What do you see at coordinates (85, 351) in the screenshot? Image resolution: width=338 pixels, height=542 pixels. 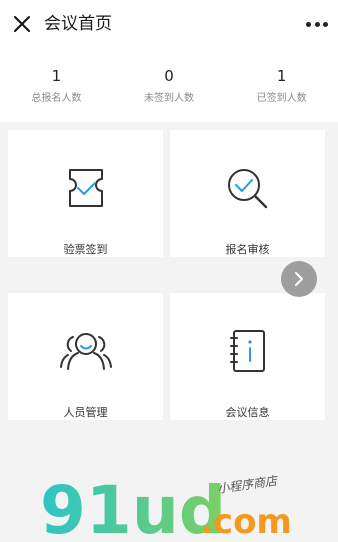 I see `people-icon` at bounding box center [85, 351].